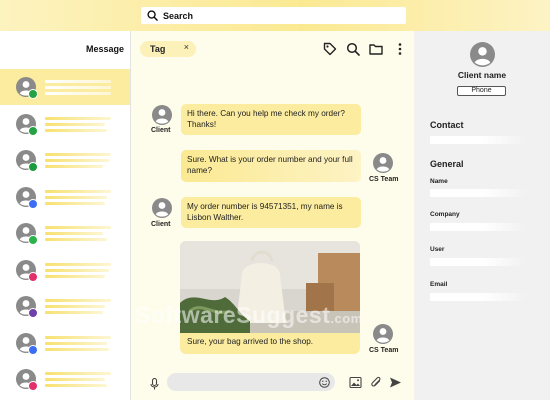 This screenshot has width=550, height=400. I want to click on tag-icon, so click(330, 49).